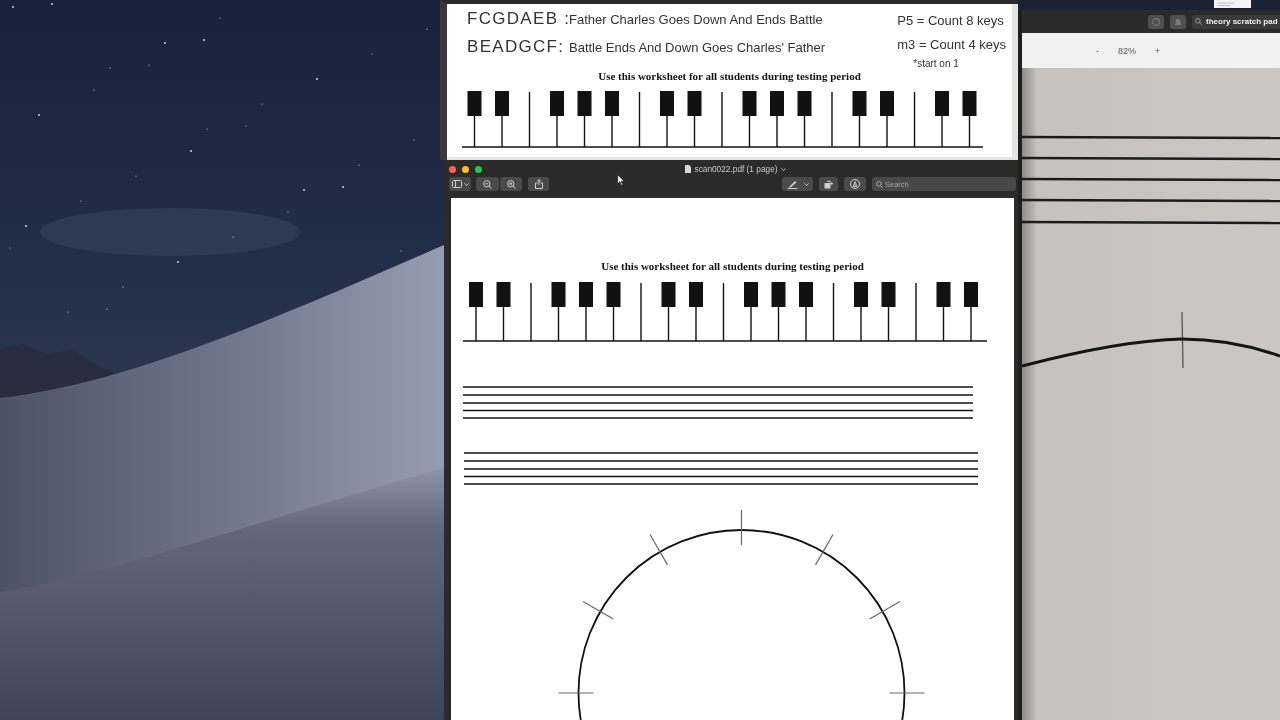 This screenshot has width=1280, height=720. I want to click on pen-icon, so click(792, 184).